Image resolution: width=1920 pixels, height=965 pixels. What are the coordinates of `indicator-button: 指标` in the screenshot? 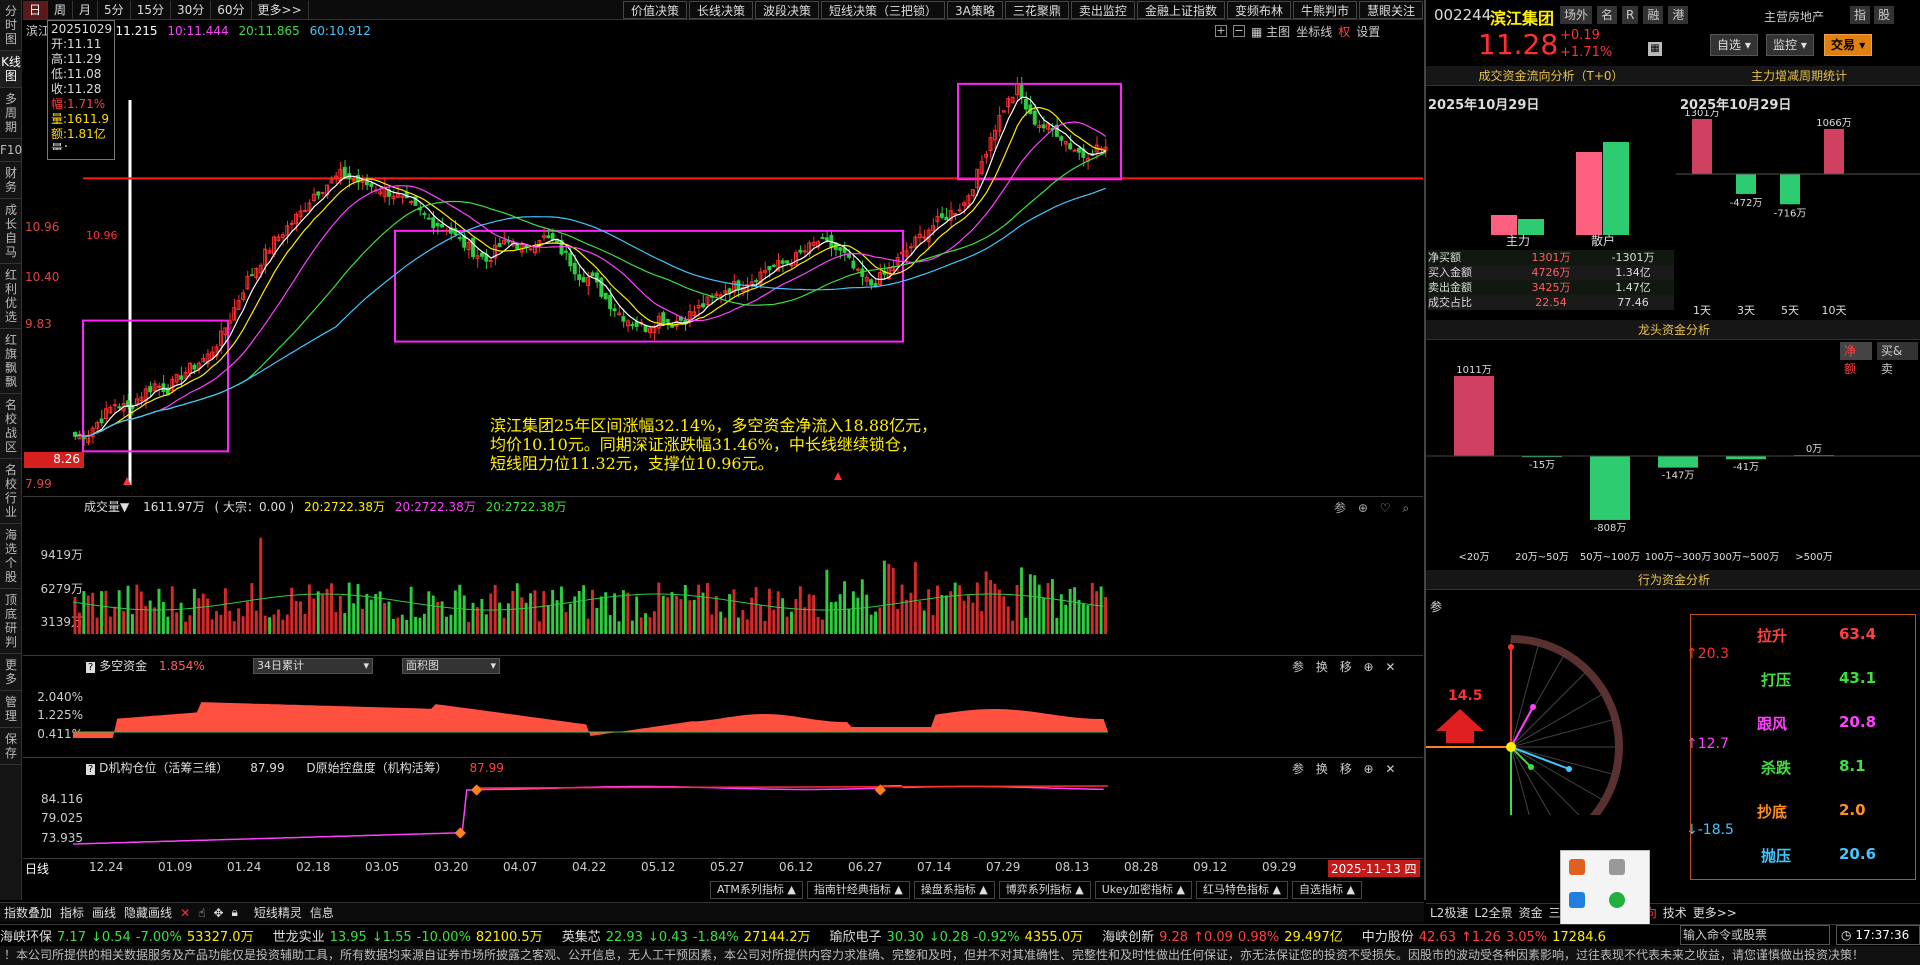 It's located at (72, 912).